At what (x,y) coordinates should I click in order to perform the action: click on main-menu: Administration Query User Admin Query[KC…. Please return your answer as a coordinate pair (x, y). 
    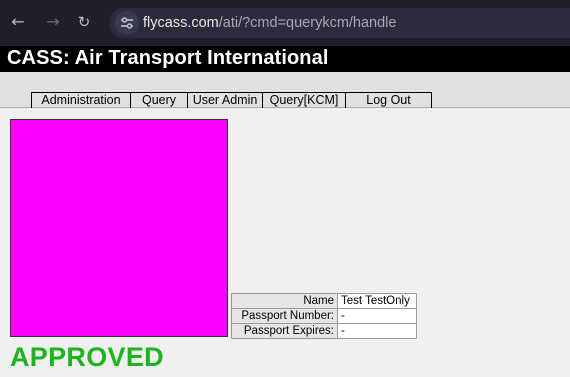
    Looking at the image, I should click on (231, 100).